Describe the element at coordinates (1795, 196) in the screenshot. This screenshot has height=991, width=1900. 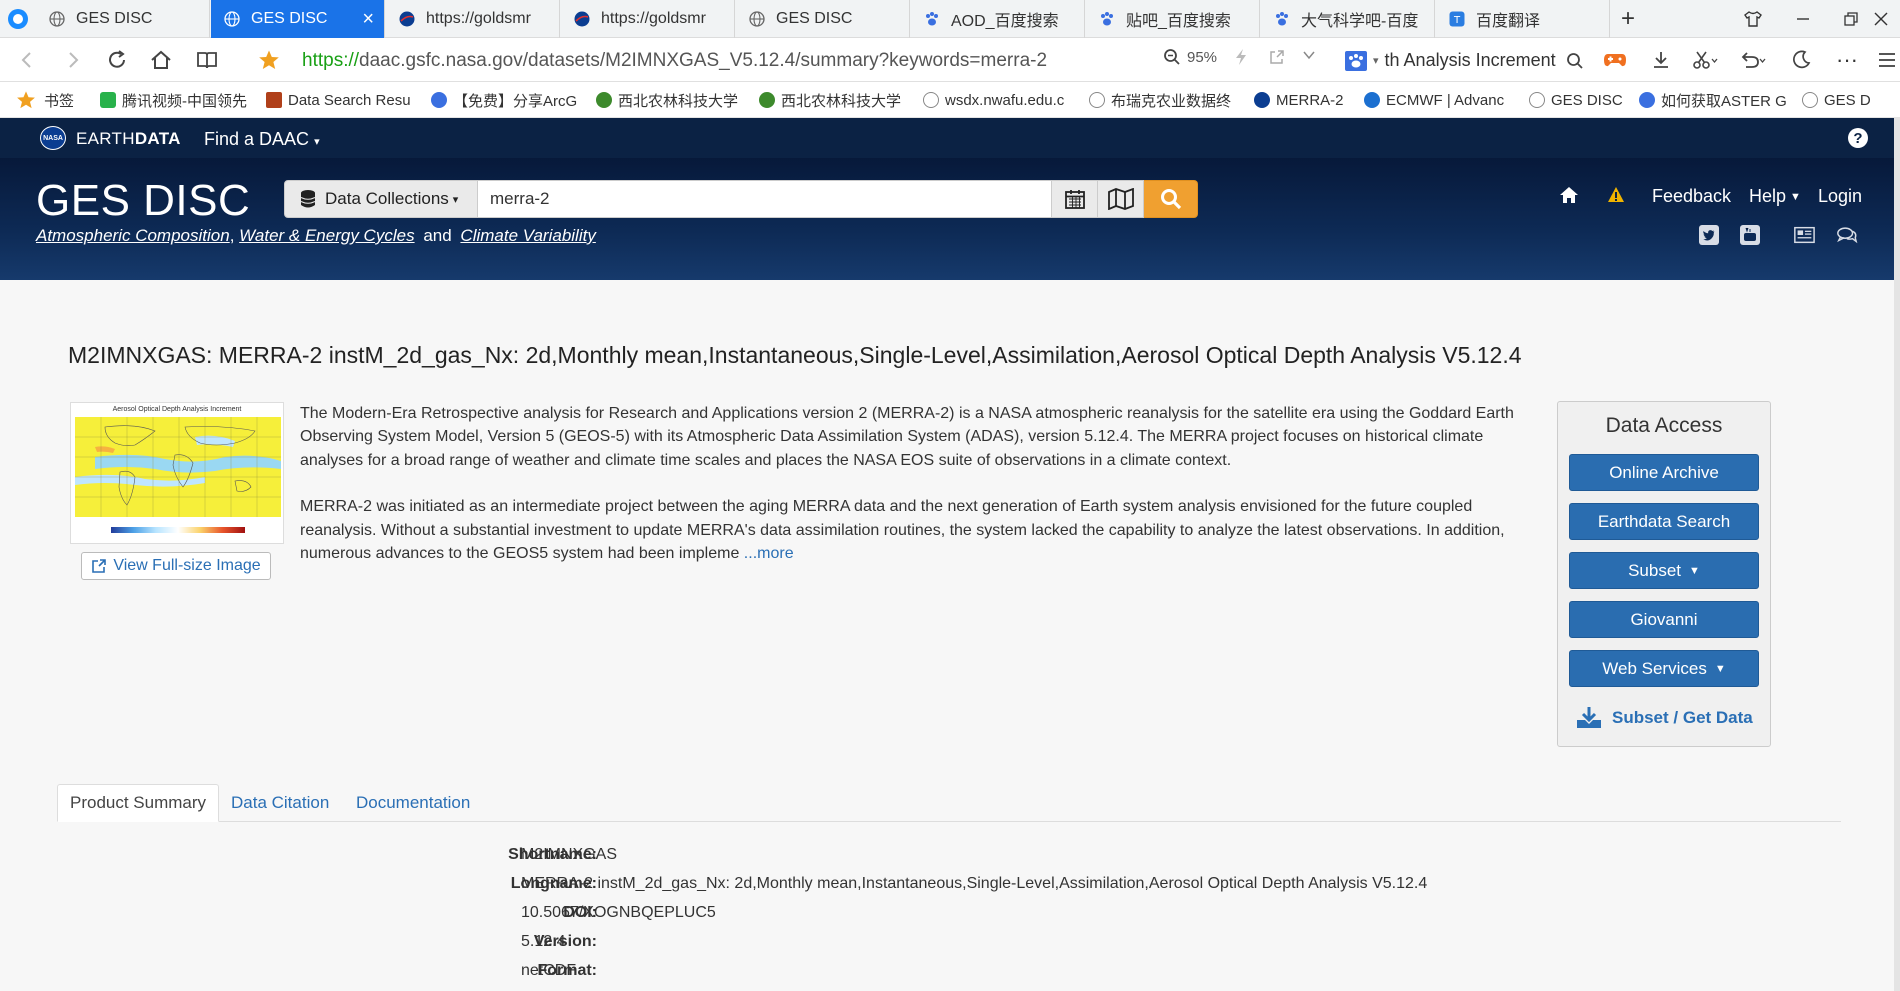
I see `caret-down-icon: ▼` at that location.